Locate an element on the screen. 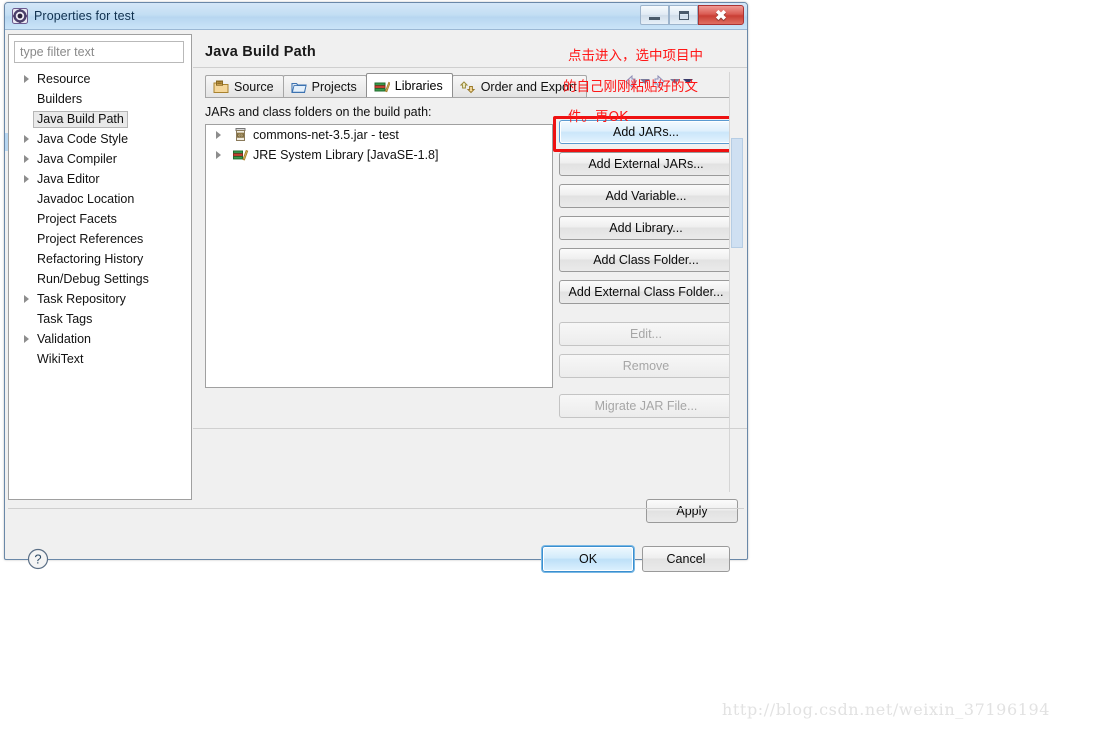 The width and height of the screenshot is (1093, 731). content-scrollbar is located at coordinates (736, 282).